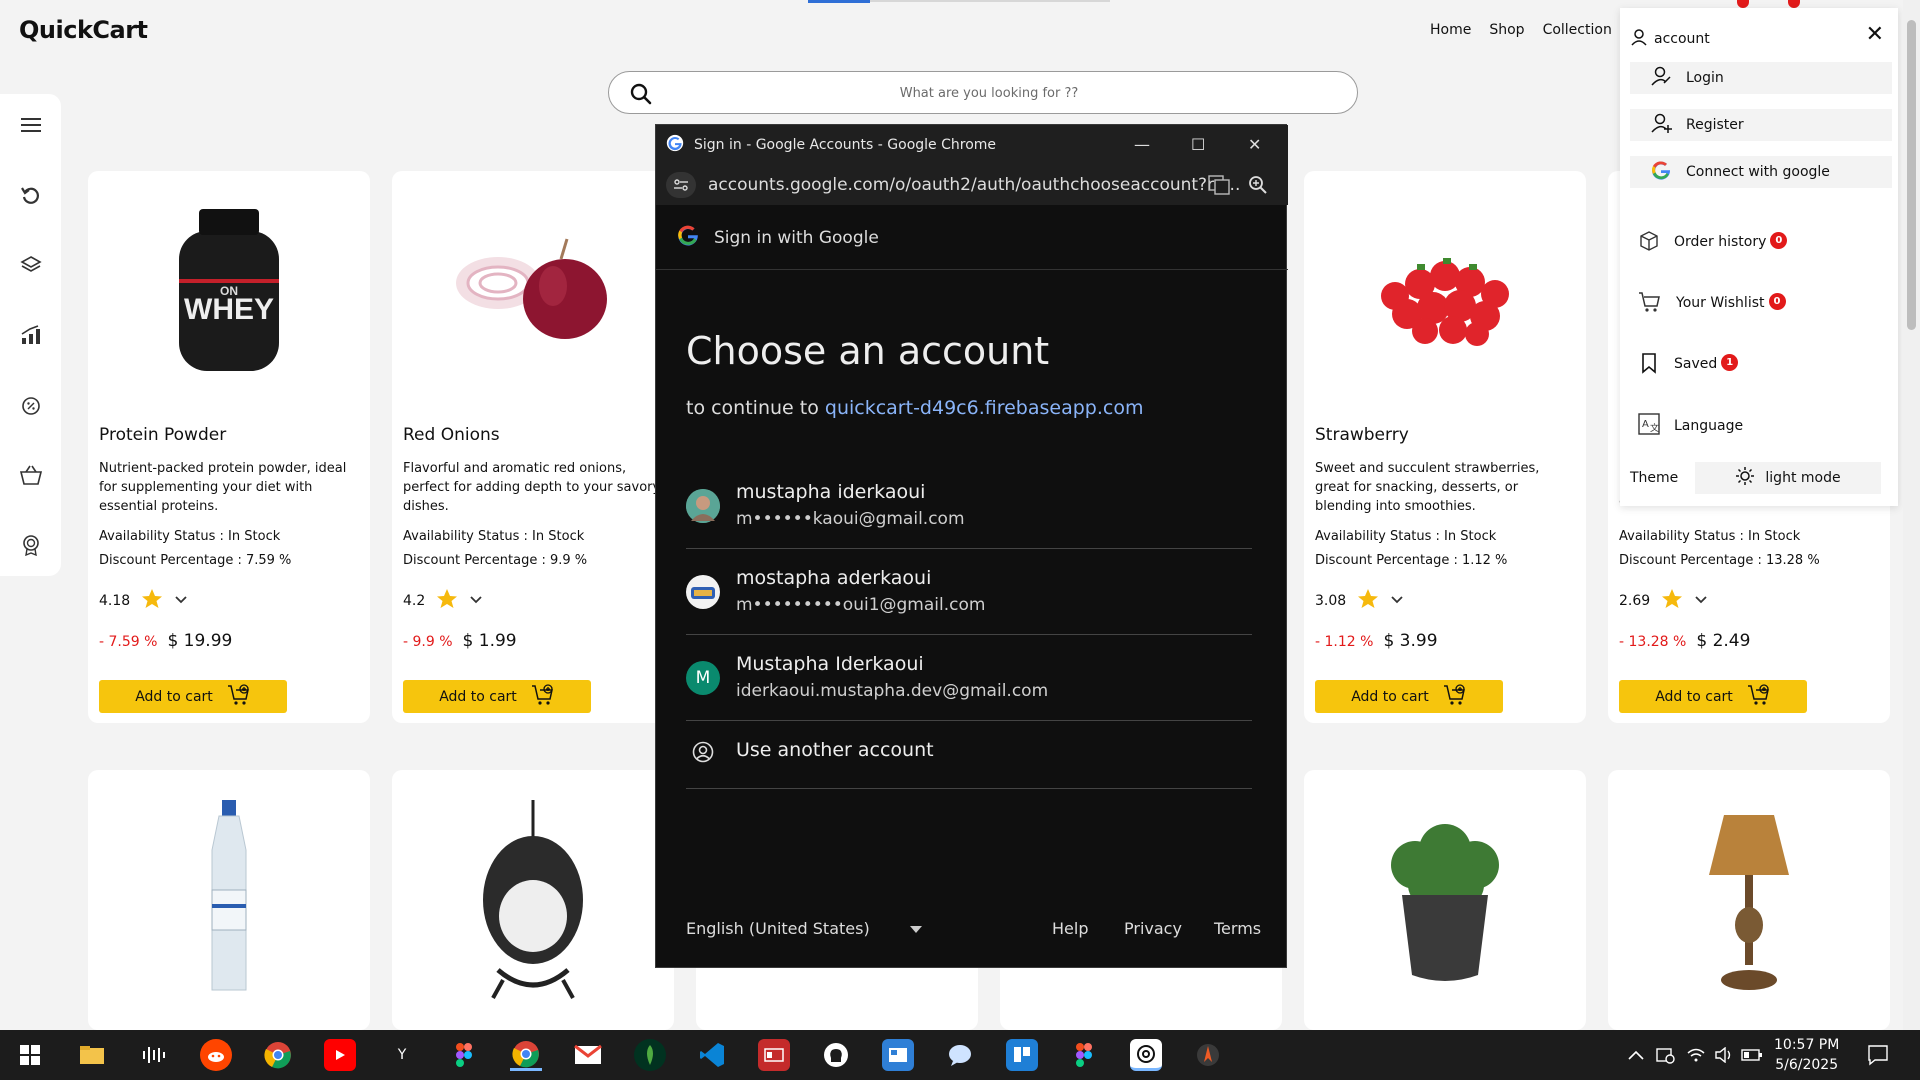  I want to click on product-name: Protein Powder, so click(162, 435).